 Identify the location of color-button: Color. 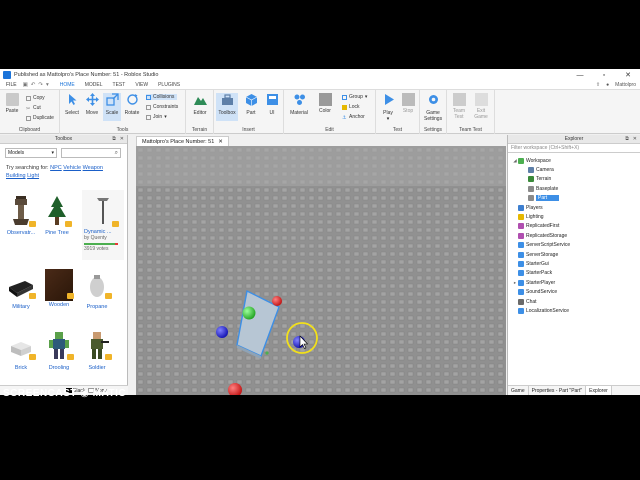
(325, 103).